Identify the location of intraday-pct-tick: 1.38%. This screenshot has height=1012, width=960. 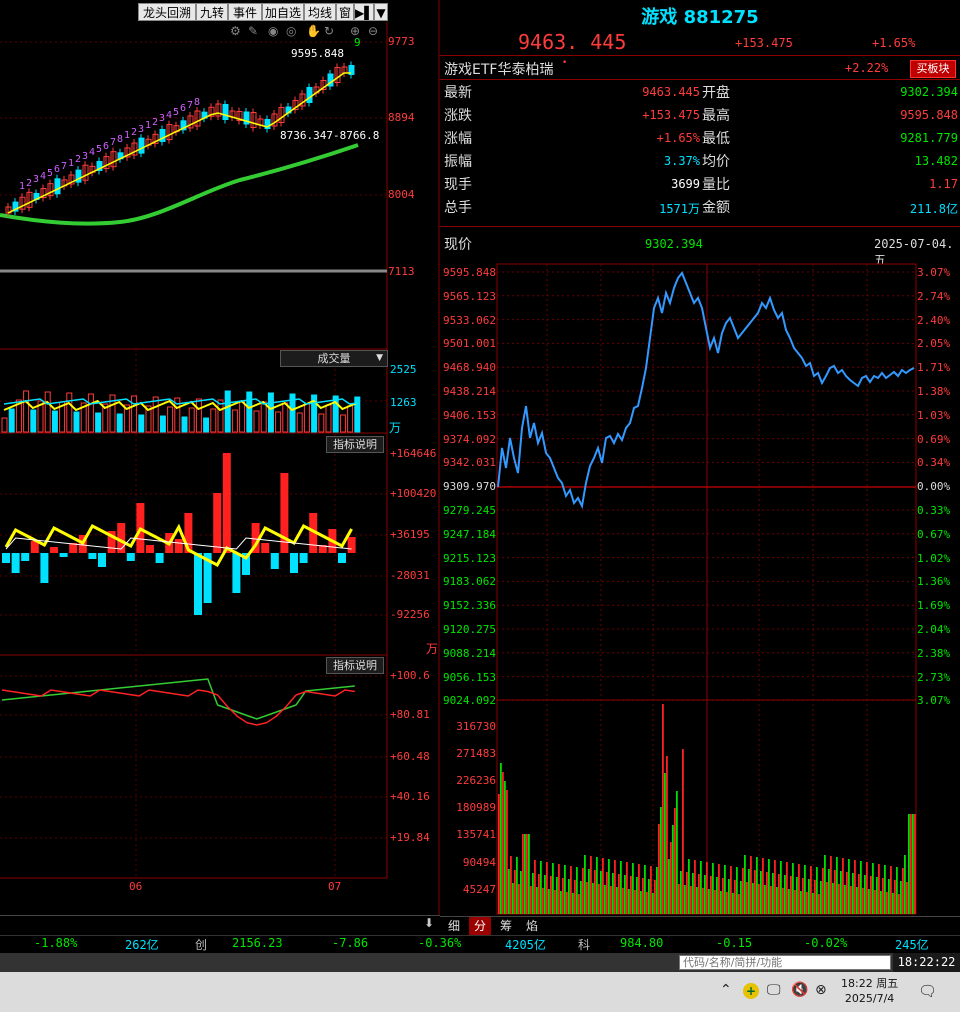
(934, 391).